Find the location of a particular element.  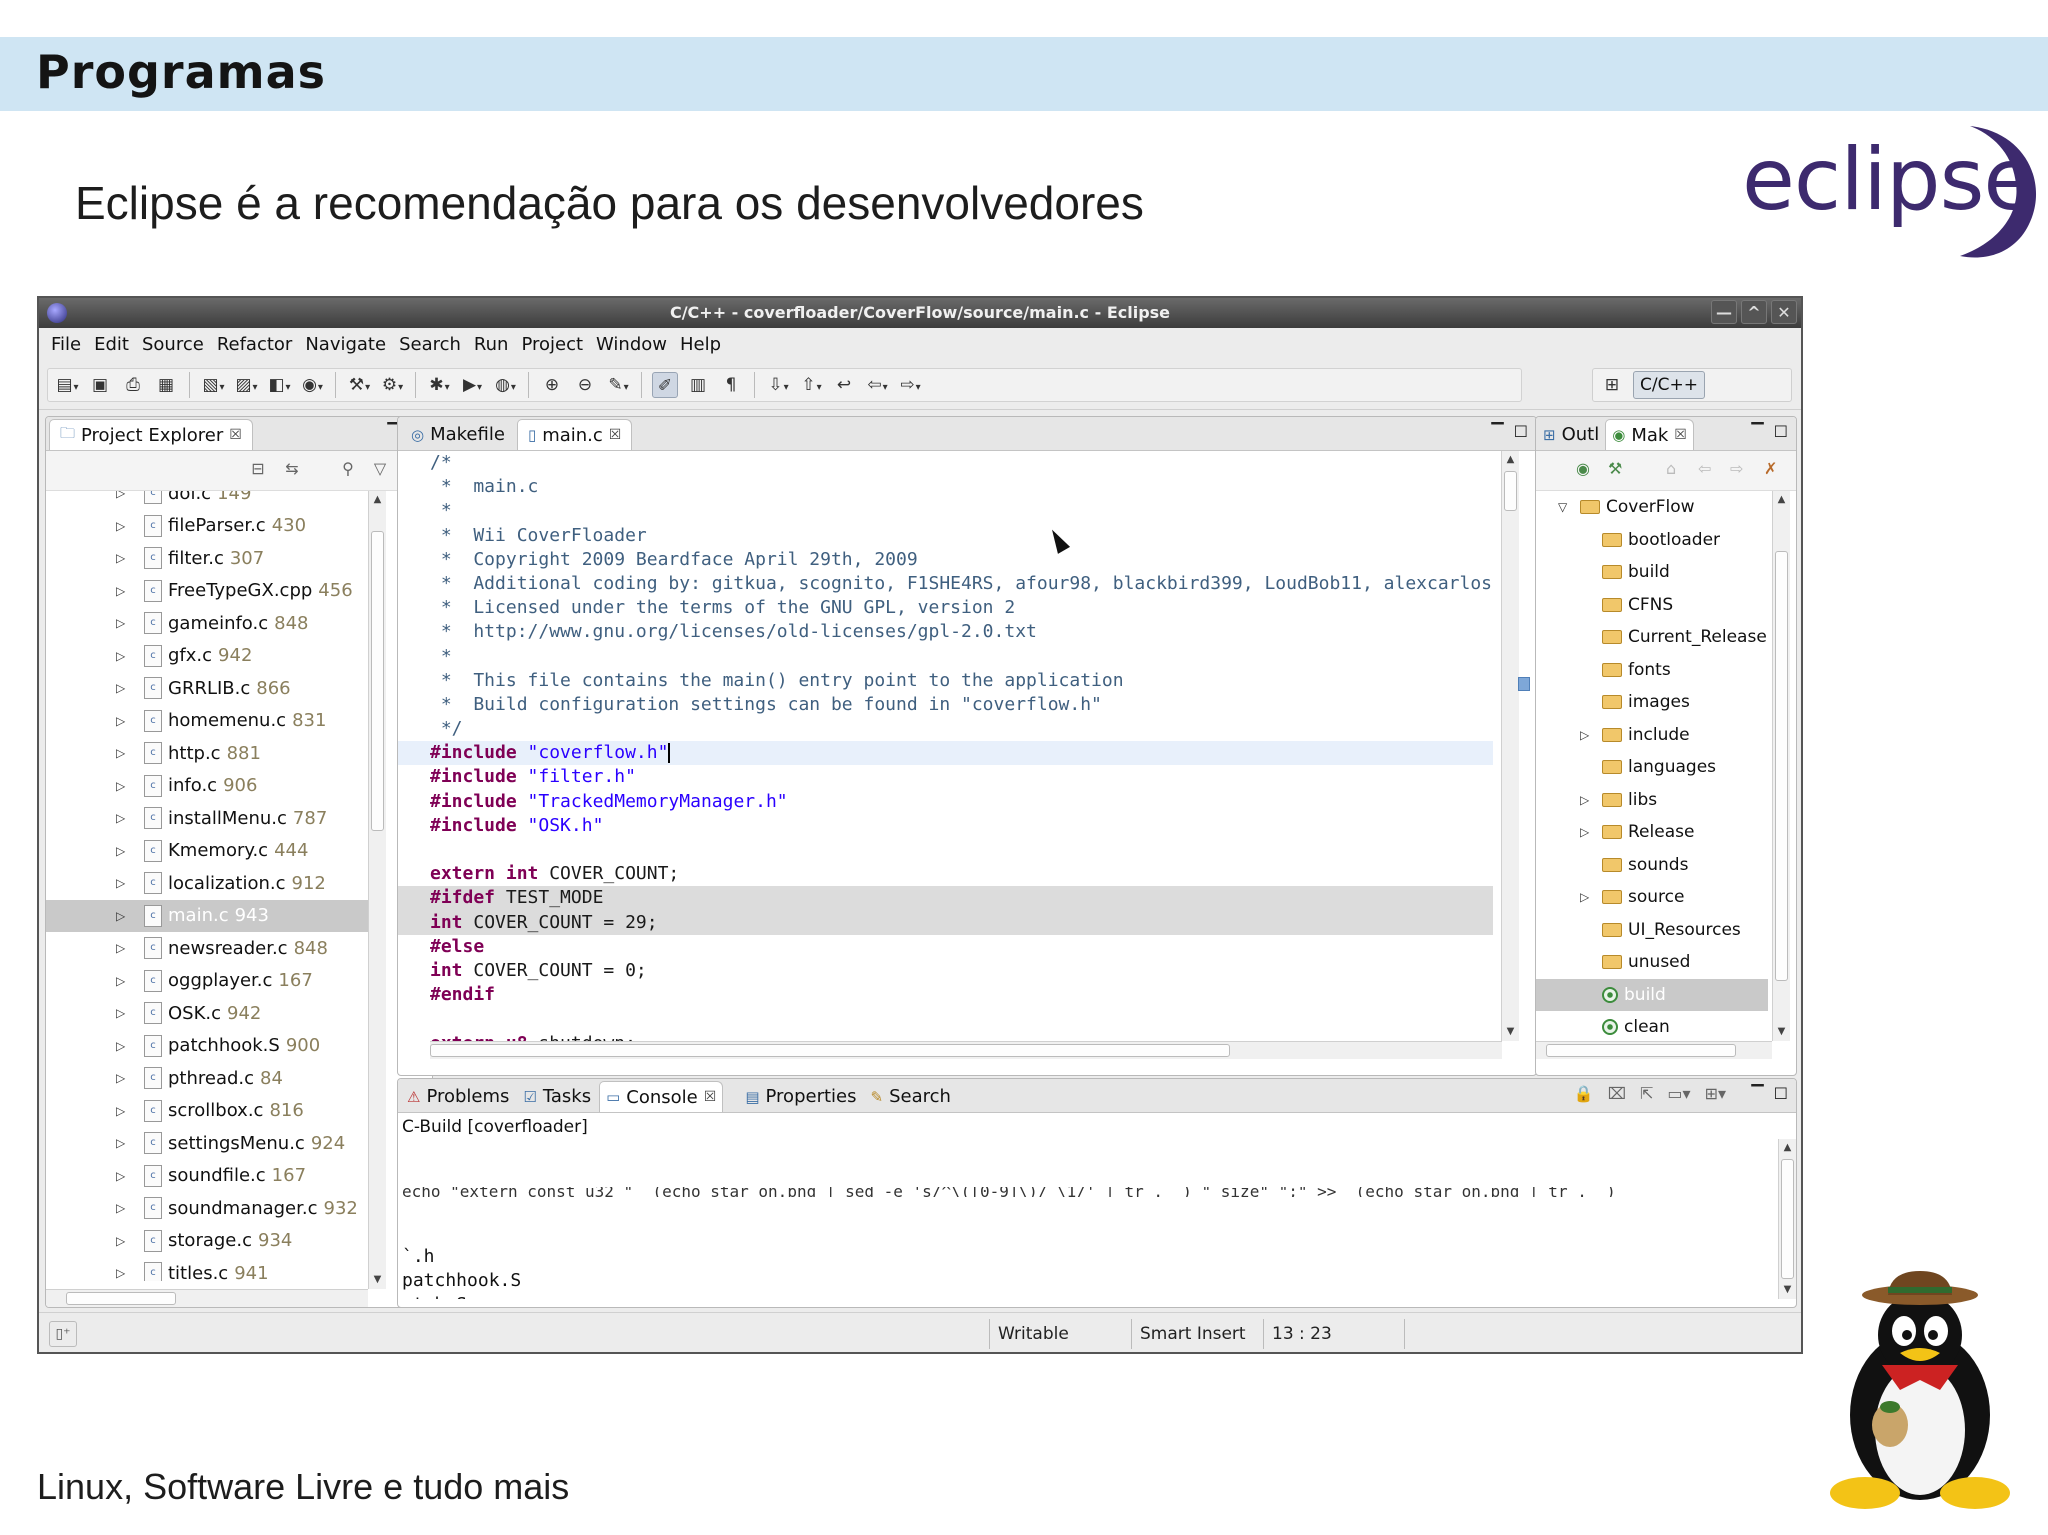

forward-icon: ⇨ is located at coordinates (910, 385).